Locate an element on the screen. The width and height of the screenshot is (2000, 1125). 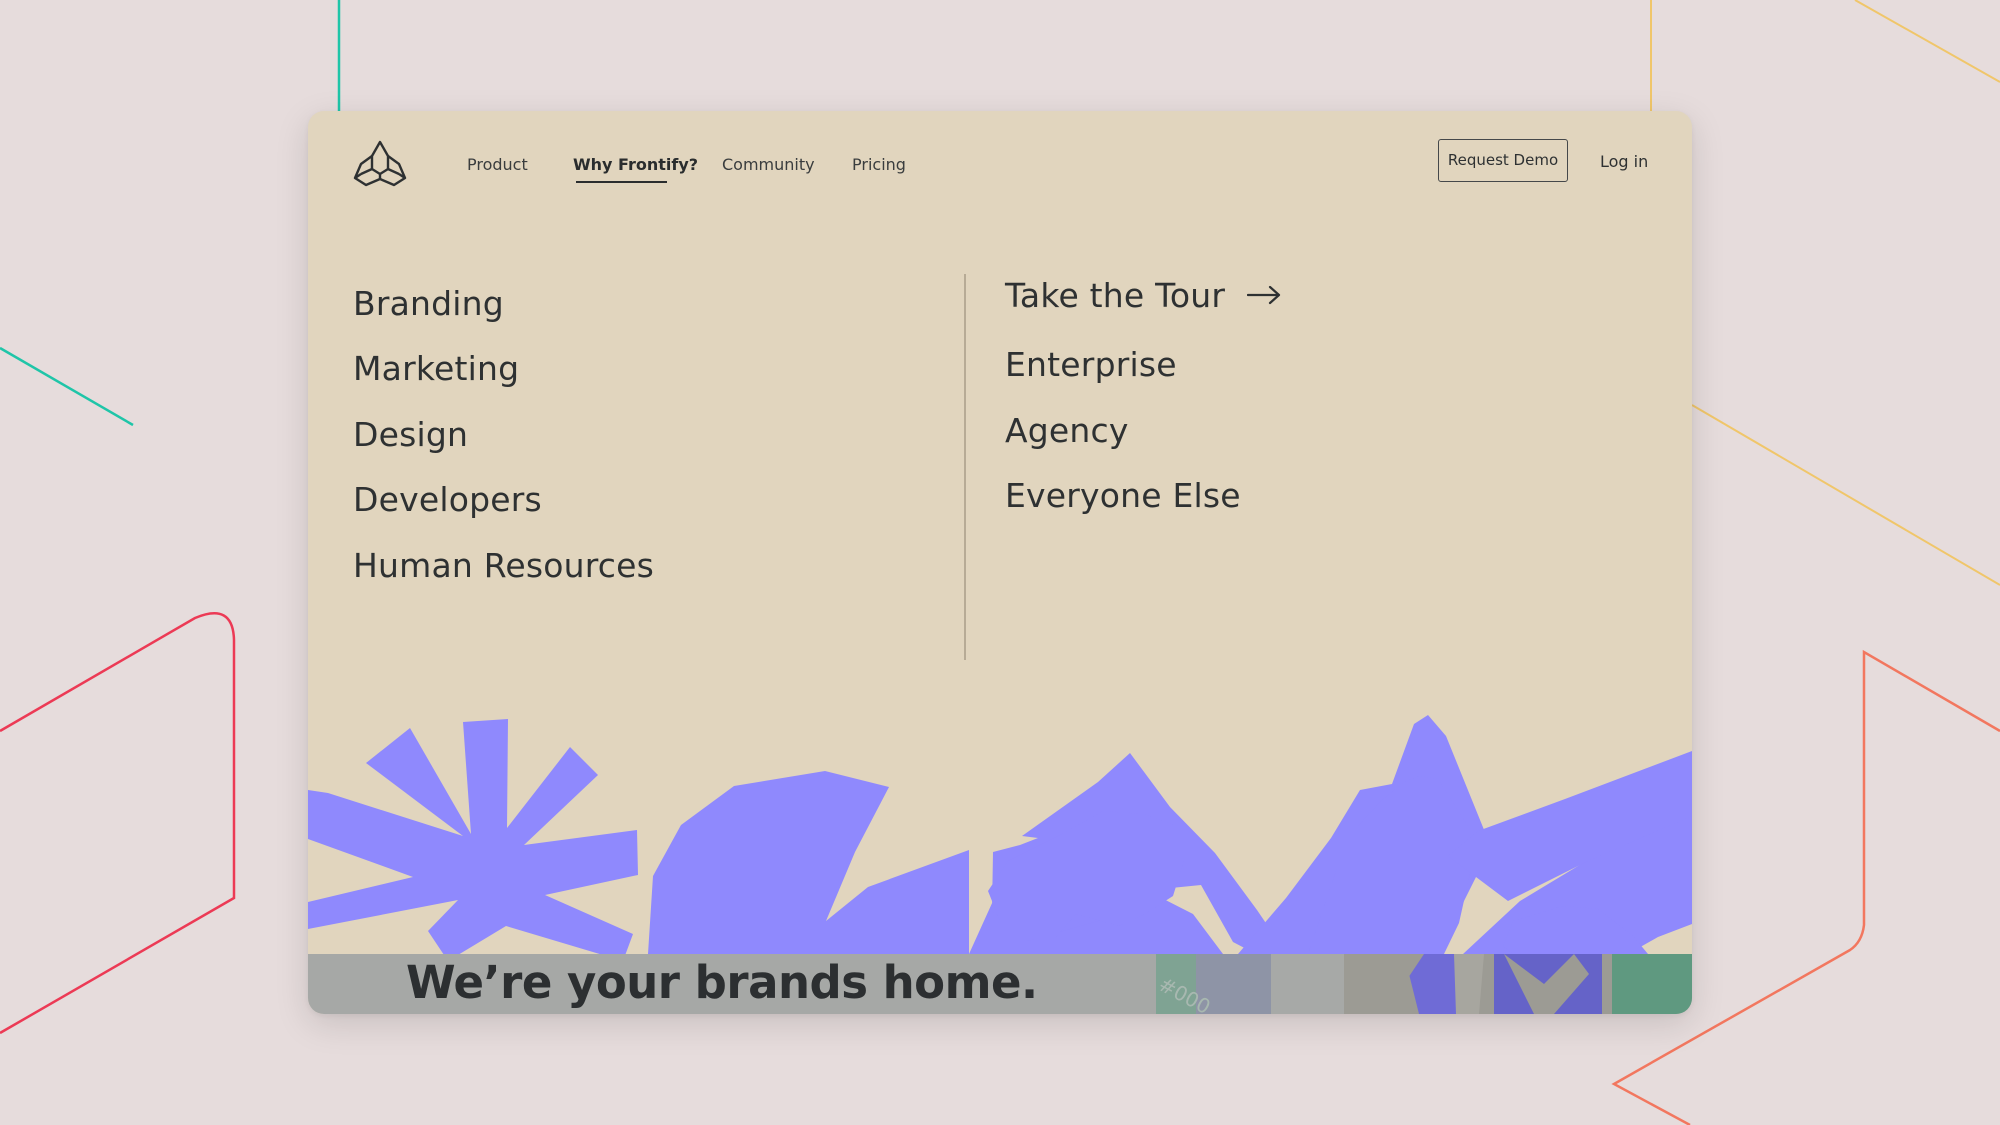
hero-tagline: We’re your brands home. is located at coordinates (722, 982).